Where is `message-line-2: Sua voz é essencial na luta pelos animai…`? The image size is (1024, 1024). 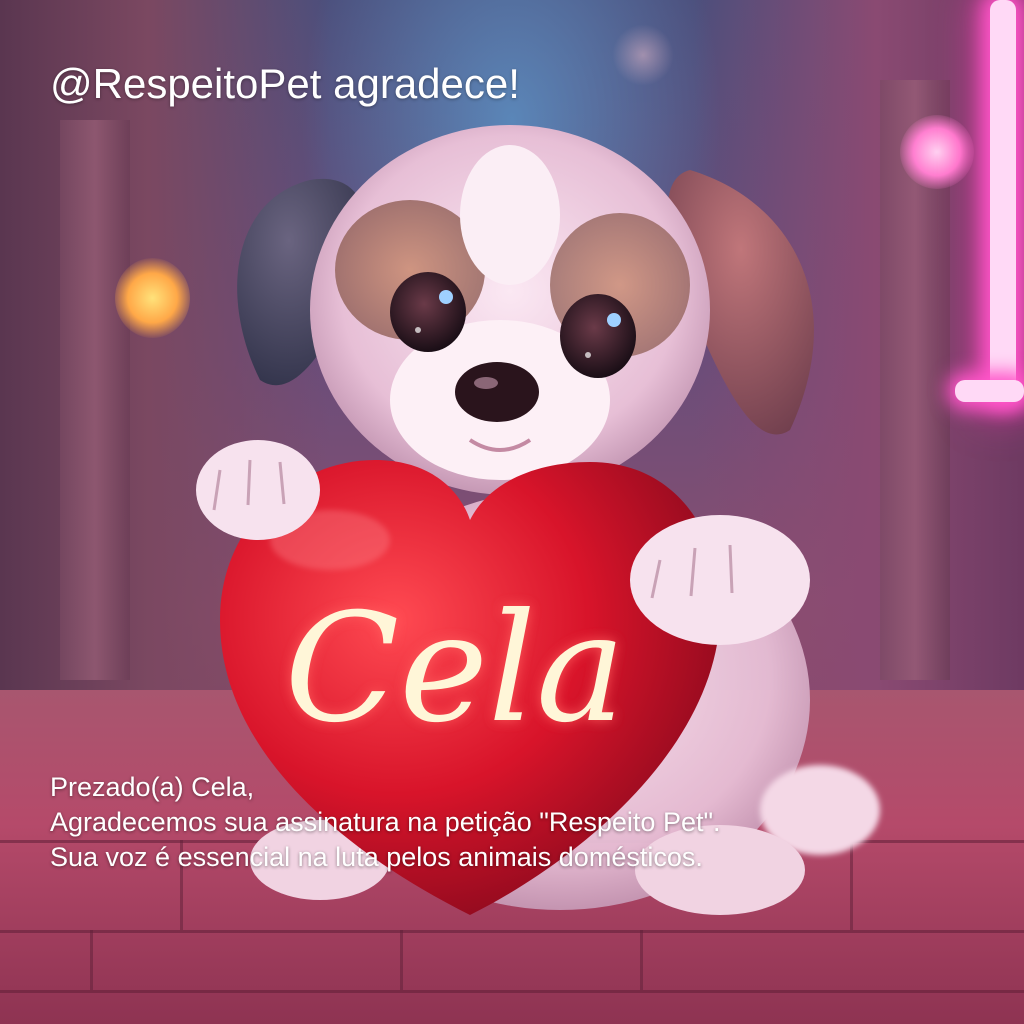
message-line-2: Sua voz é essencial na luta pelos animai… is located at coordinates (376, 857).